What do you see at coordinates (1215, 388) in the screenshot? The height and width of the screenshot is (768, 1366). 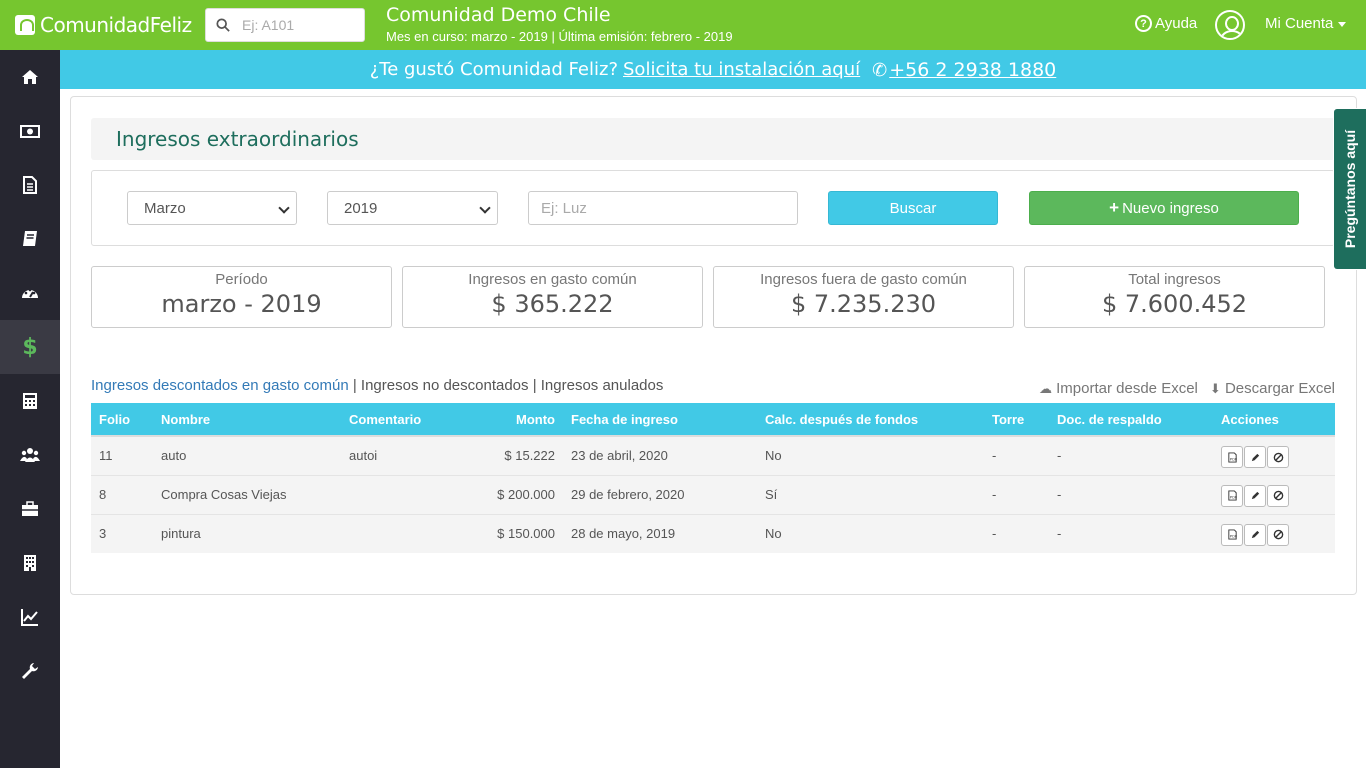 I see `download-icon: ⬇` at bounding box center [1215, 388].